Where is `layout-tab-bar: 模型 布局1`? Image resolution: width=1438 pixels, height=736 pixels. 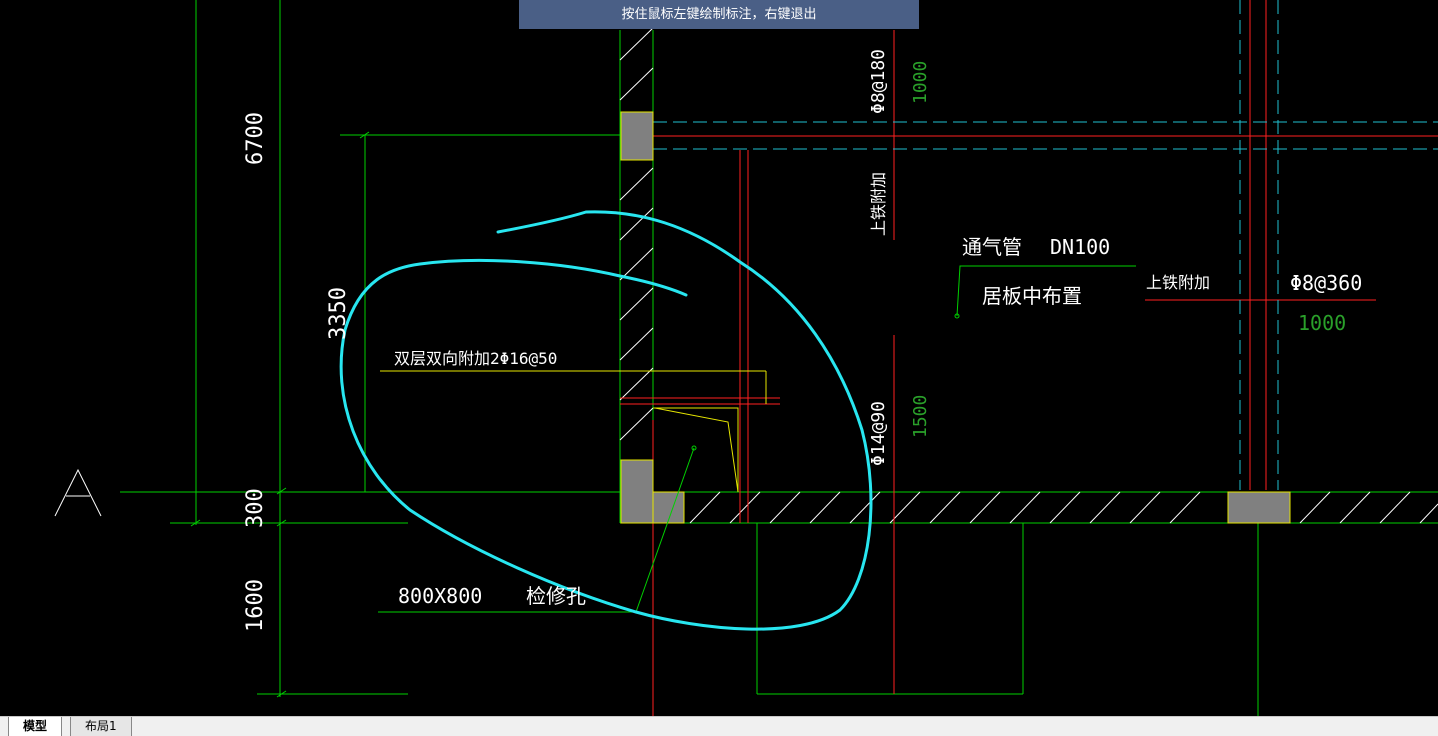
layout-tab-bar: 模型 布局1 is located at coordinates (719, 726).